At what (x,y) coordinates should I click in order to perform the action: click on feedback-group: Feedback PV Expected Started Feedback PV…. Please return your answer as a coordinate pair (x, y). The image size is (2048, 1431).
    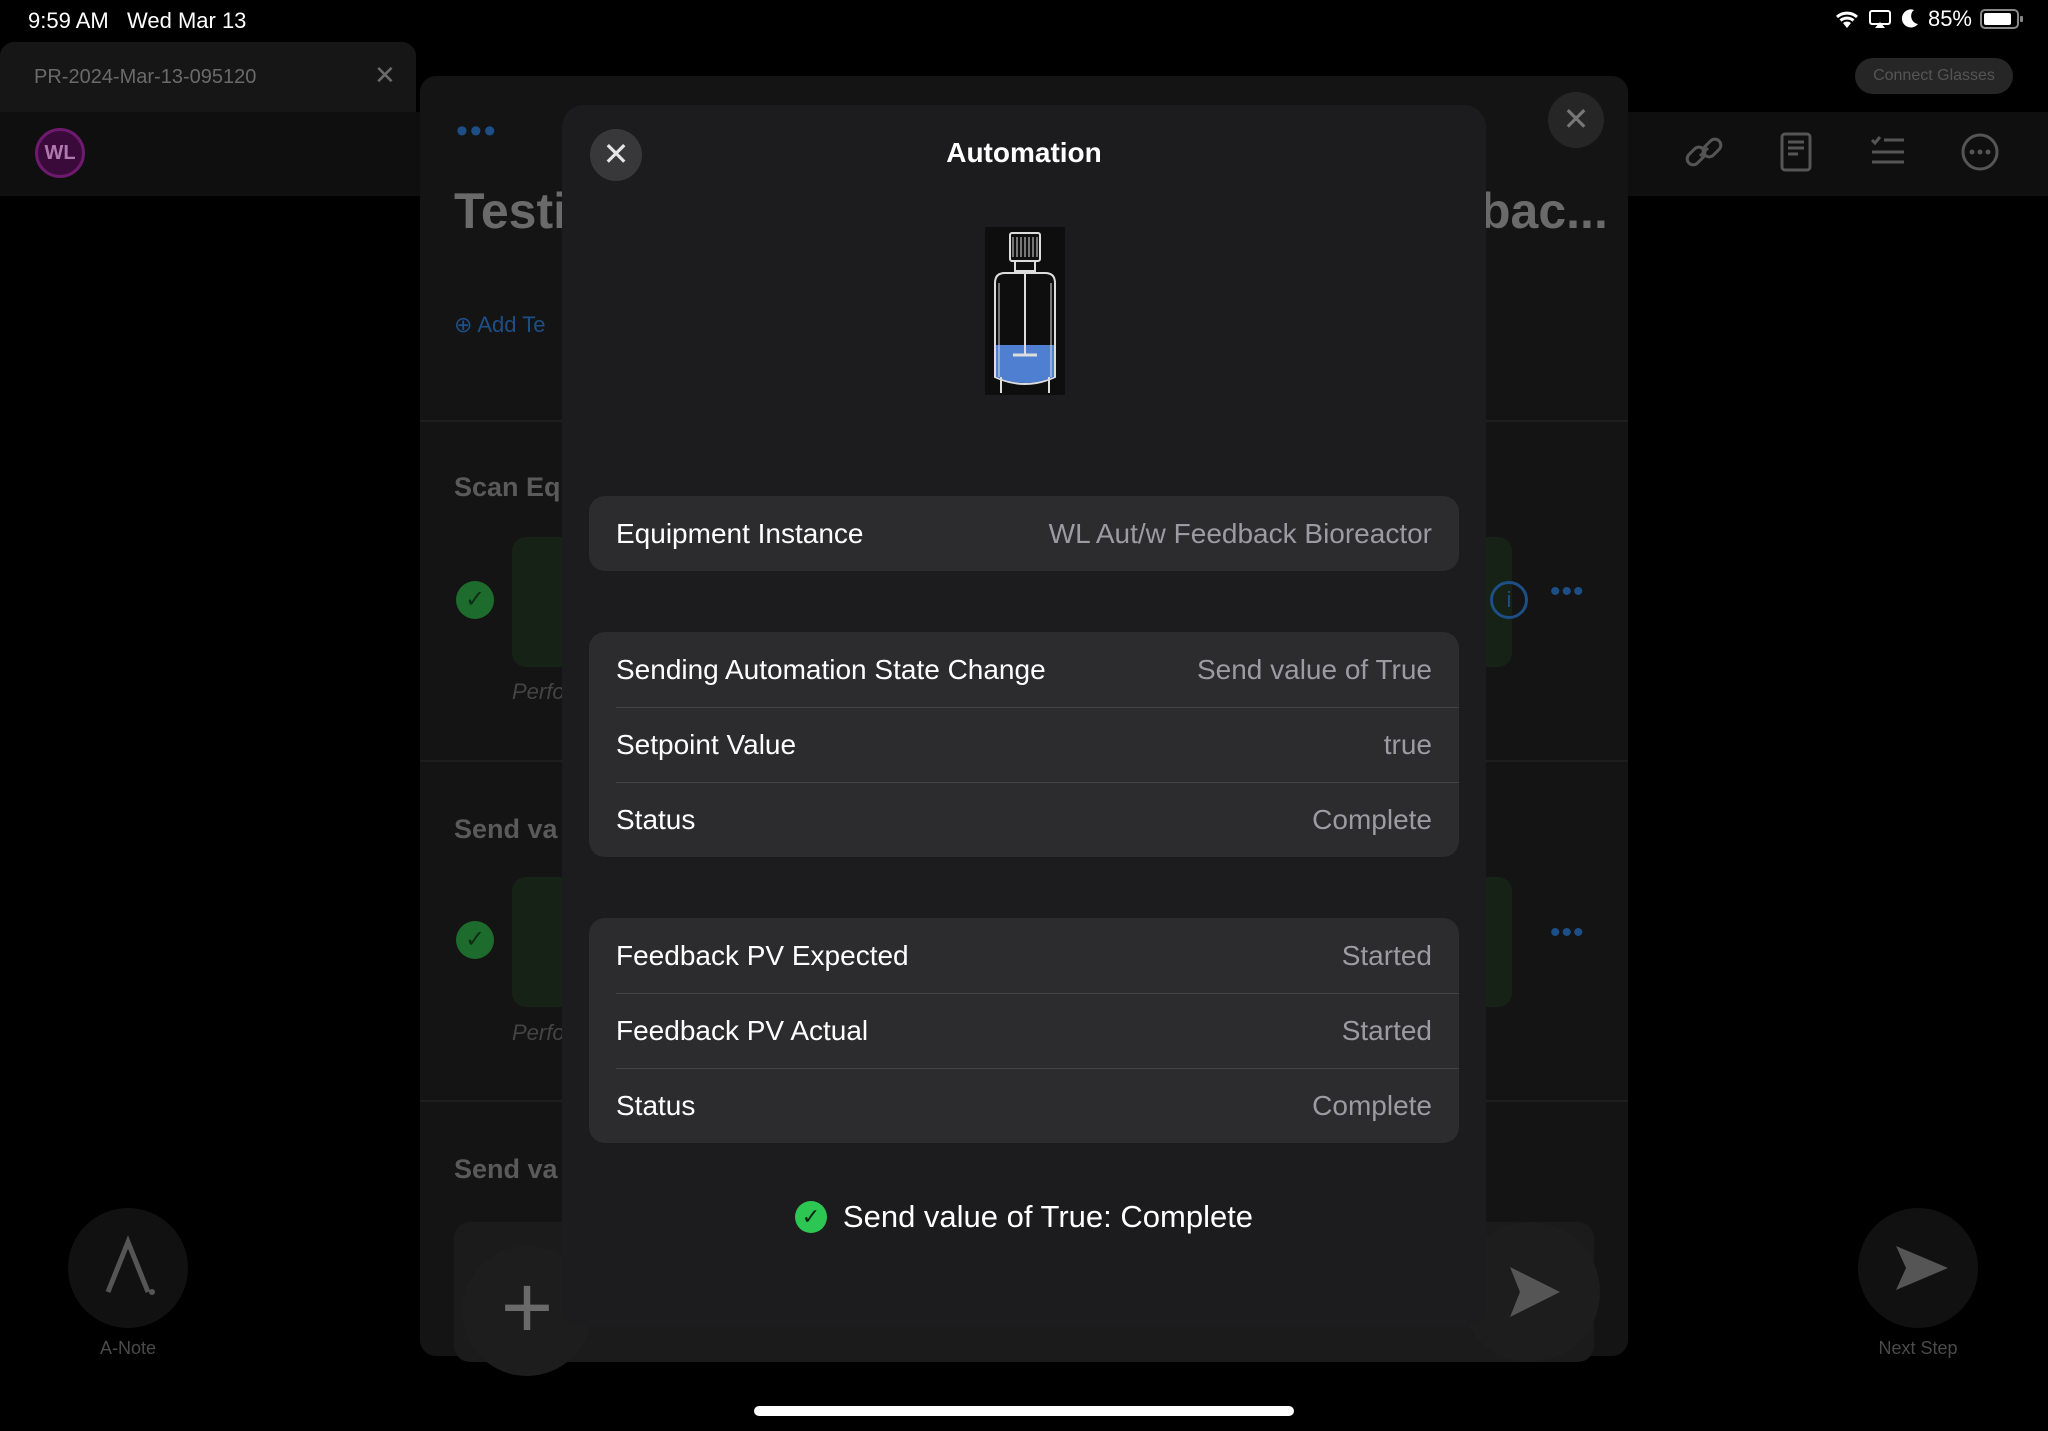
    Looking at the image, I should click on (1024, 1030).